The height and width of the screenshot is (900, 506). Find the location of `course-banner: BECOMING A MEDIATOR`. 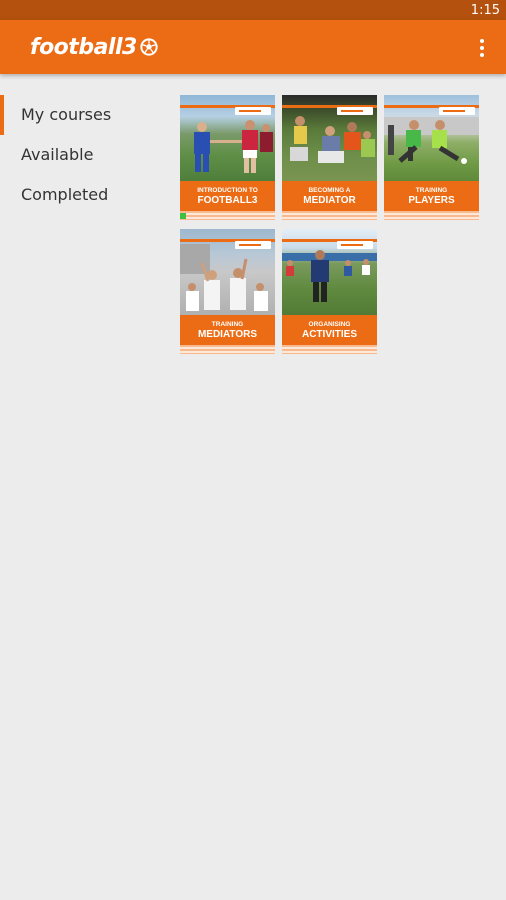

course-banner: BECOMING A MEDIATOR is located at coordinates (329, 196).